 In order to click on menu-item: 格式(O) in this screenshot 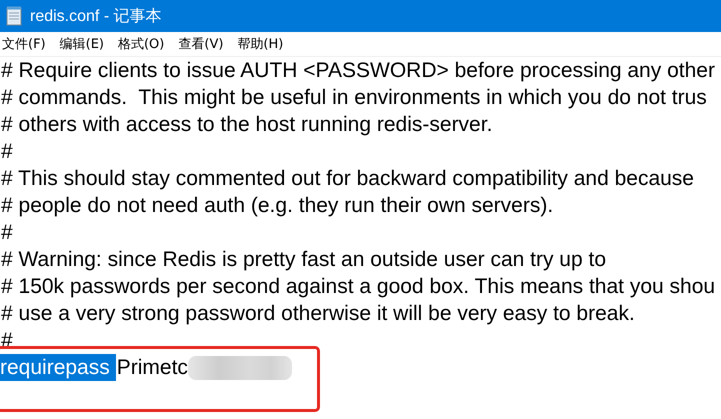, I will do `click(146, 44)`.